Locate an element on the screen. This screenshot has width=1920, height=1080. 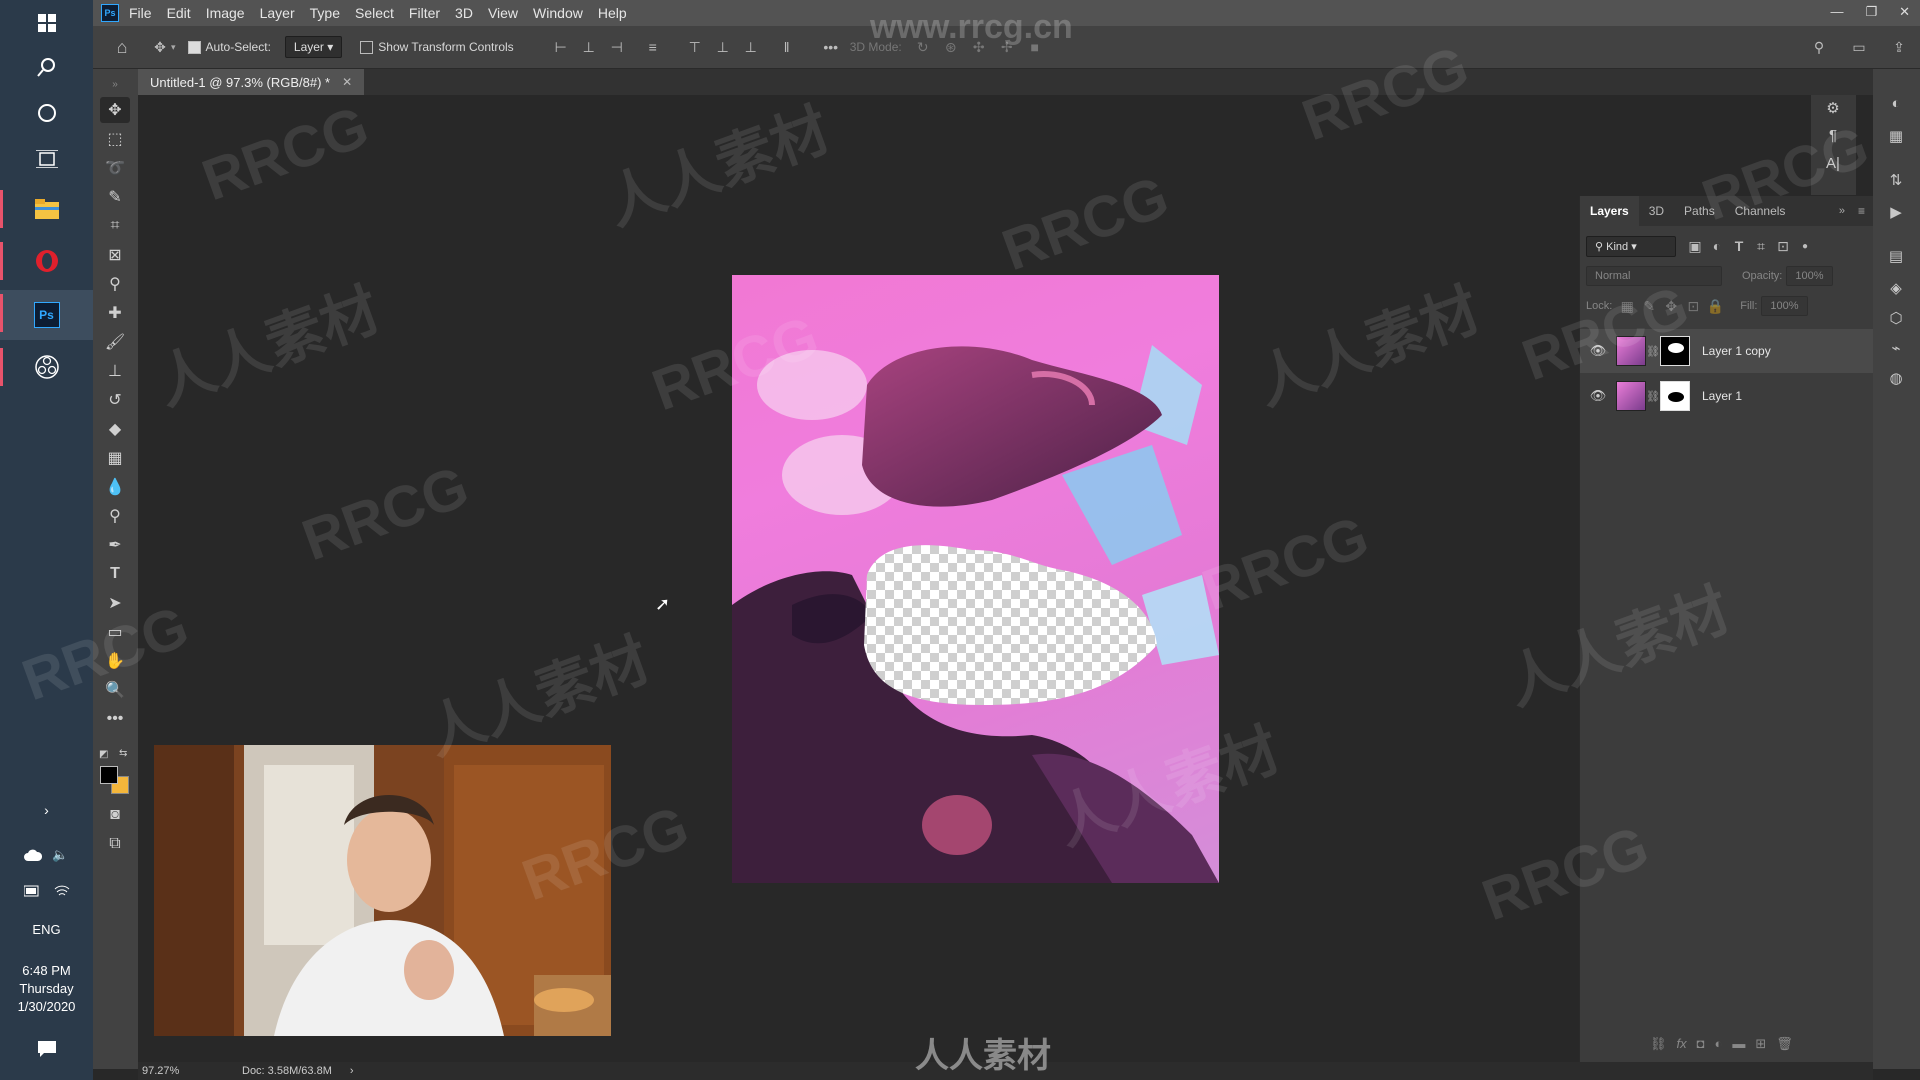
auto-select-target-dropdown: Layer ▾ is located at coordinates (313, 47).